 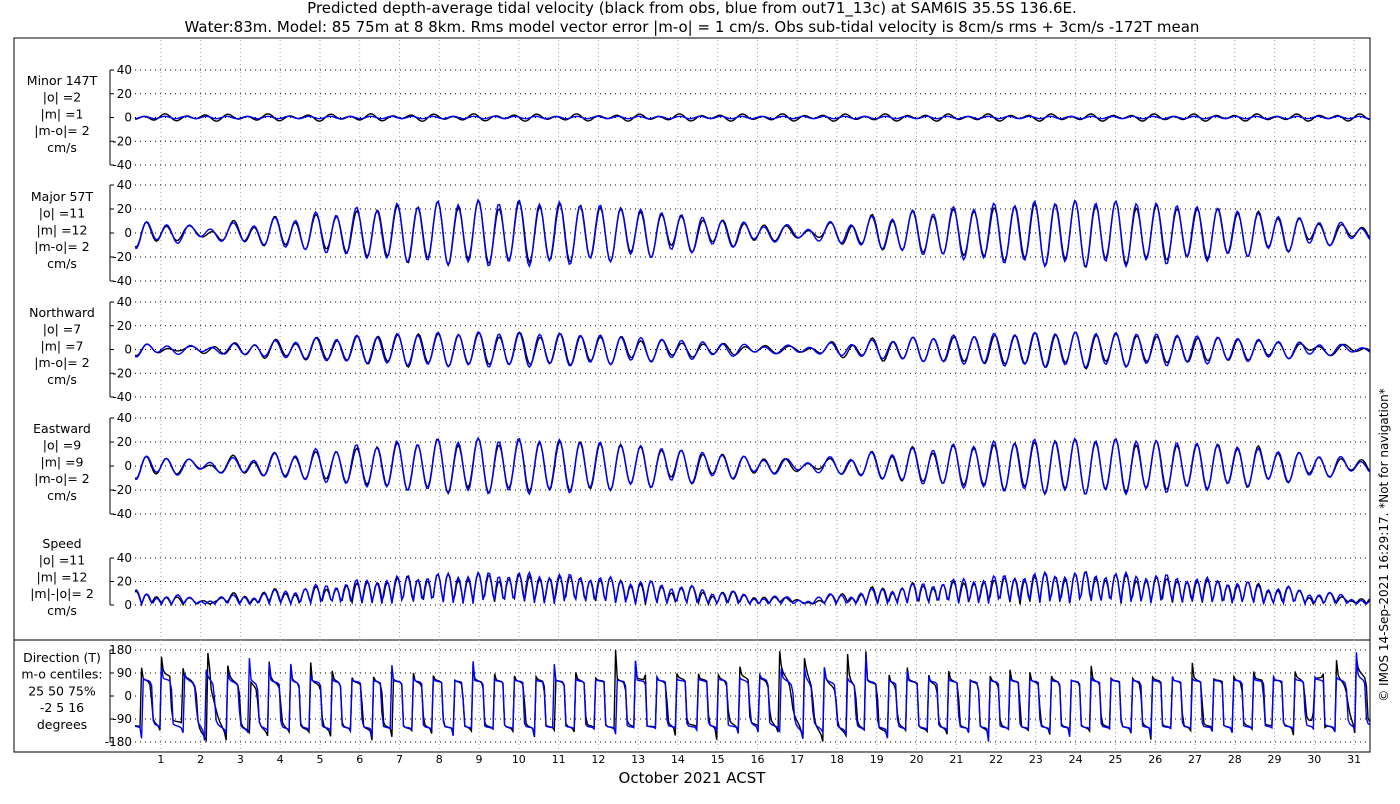 What do you see at coordinates (62, 657) in the screenshot?
I see `panel-label-line: Direction (T)` at bounding box center [62, 657].